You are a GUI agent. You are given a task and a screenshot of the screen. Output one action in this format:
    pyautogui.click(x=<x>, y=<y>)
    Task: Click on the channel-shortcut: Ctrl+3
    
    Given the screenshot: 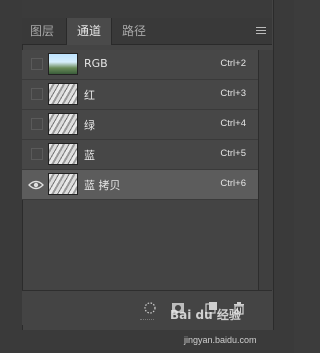 What is the action you would take?
    pyautogui.click(x=233, y=93)
    